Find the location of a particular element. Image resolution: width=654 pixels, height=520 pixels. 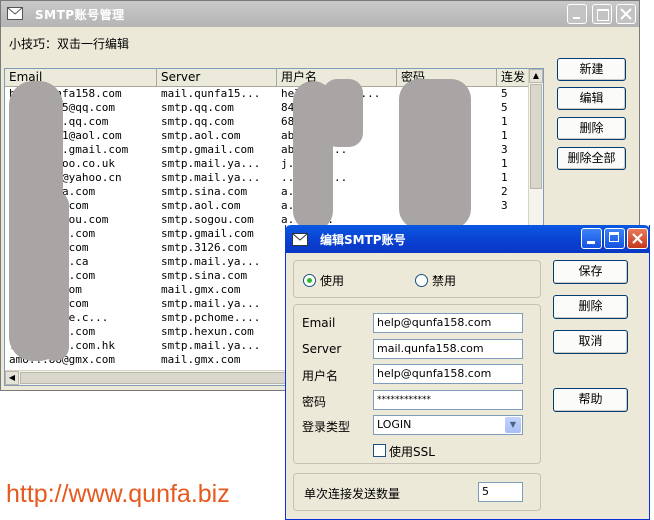

dialog-title-bar: 编辑SMTP账号 is located at coordinates (467, 239).